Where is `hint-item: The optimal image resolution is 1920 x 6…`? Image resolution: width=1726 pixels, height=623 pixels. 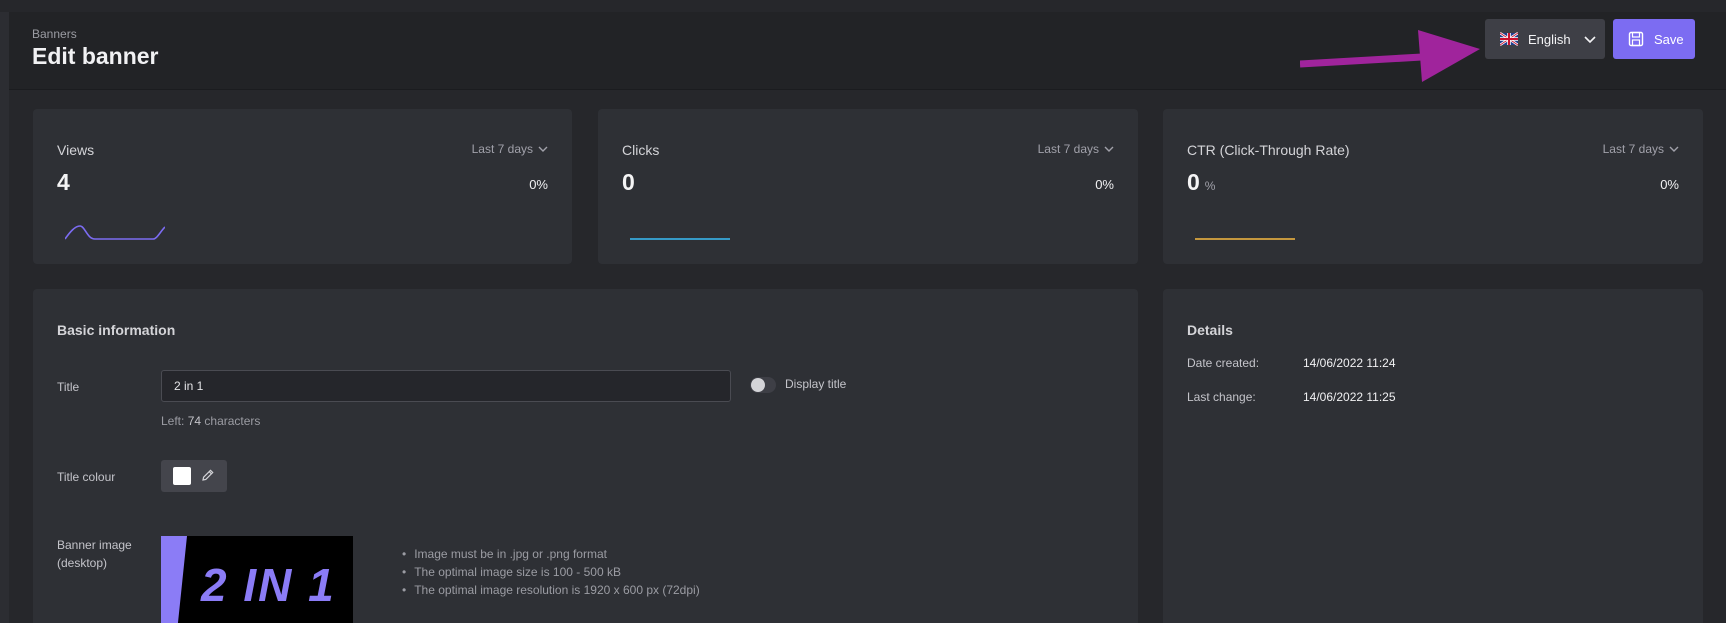
hint-item: The optimal image resolution is 1920 x 6… is located at coordinates (551, 590).